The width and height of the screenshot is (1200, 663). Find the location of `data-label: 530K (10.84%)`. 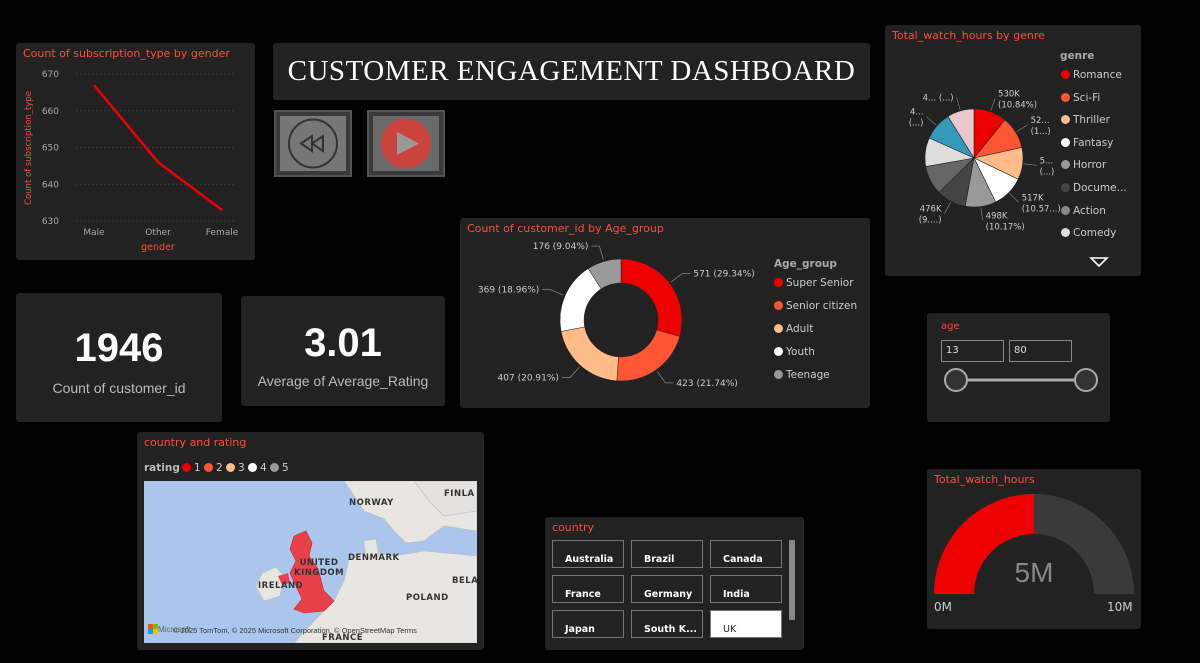

data-label: 530K (10.84%) is located at coordinates (1017, 100).